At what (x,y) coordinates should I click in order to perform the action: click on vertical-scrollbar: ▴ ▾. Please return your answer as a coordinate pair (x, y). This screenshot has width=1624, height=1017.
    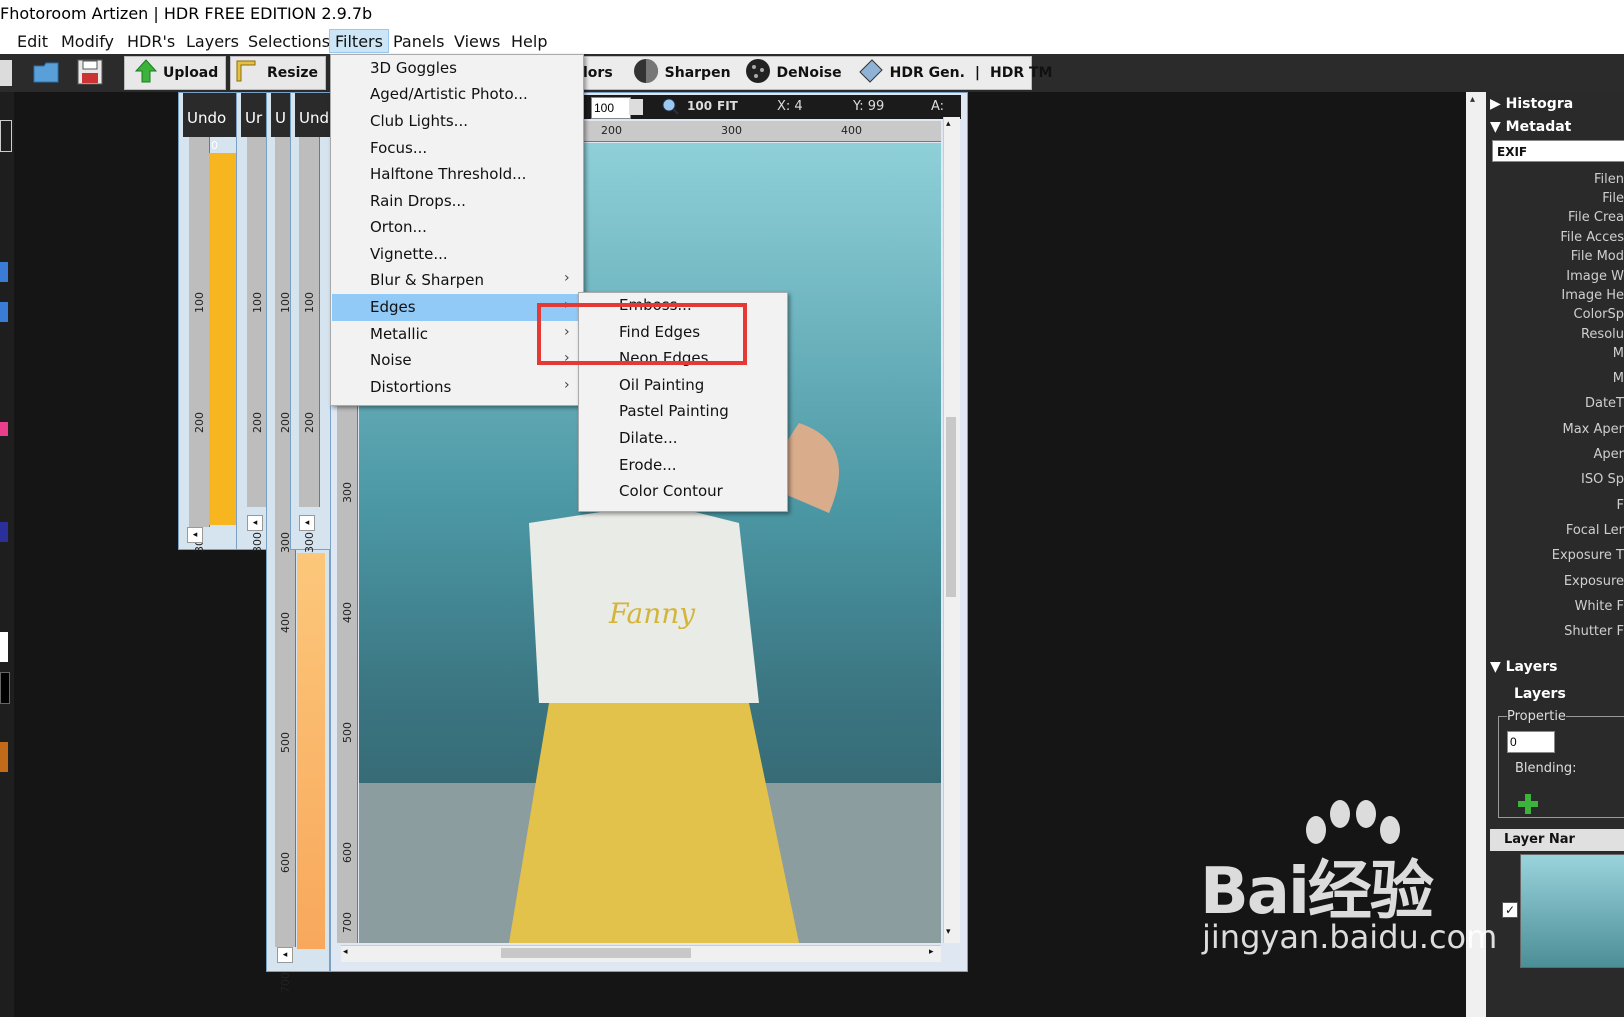
    Looking at the image, I should click on (951, 530).